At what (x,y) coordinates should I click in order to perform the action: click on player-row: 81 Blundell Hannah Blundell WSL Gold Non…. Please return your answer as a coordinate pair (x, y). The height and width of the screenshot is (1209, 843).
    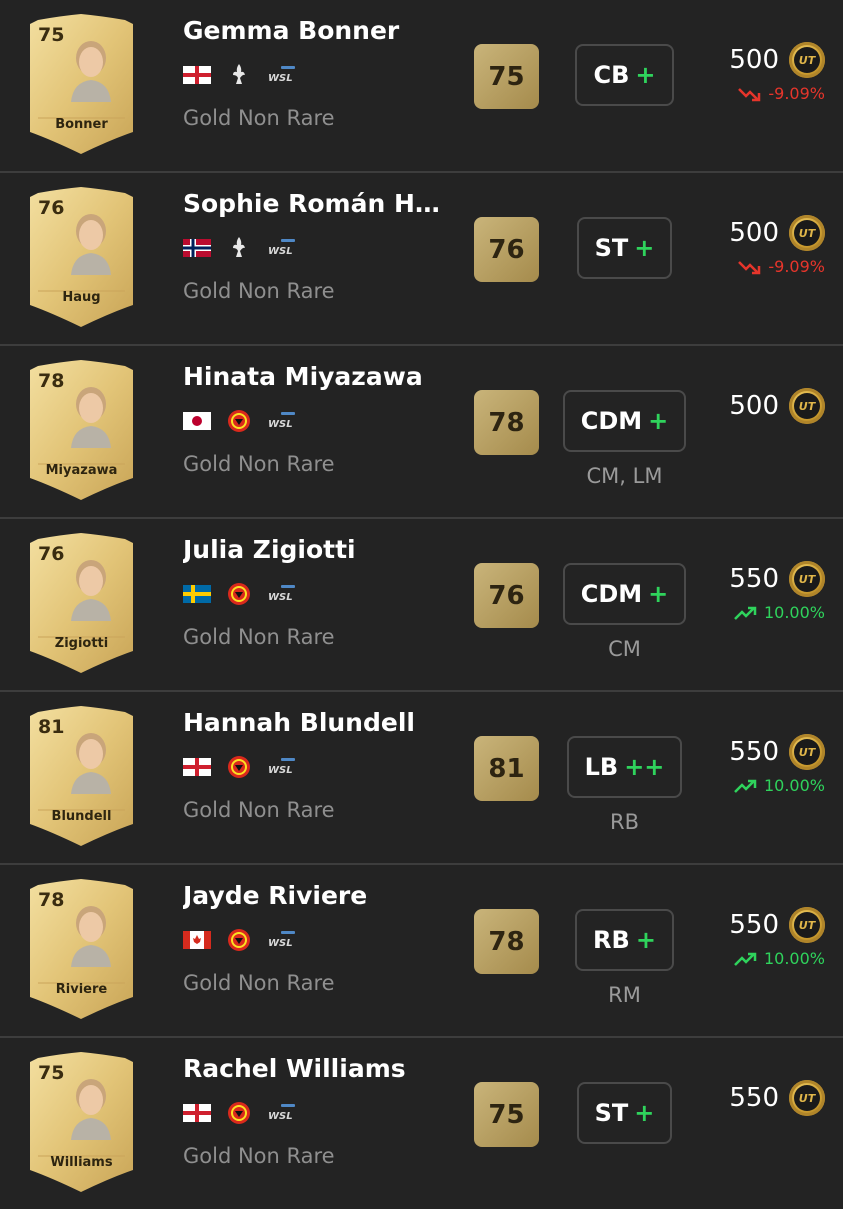
    Looking at the image, I should click on (421, 778).